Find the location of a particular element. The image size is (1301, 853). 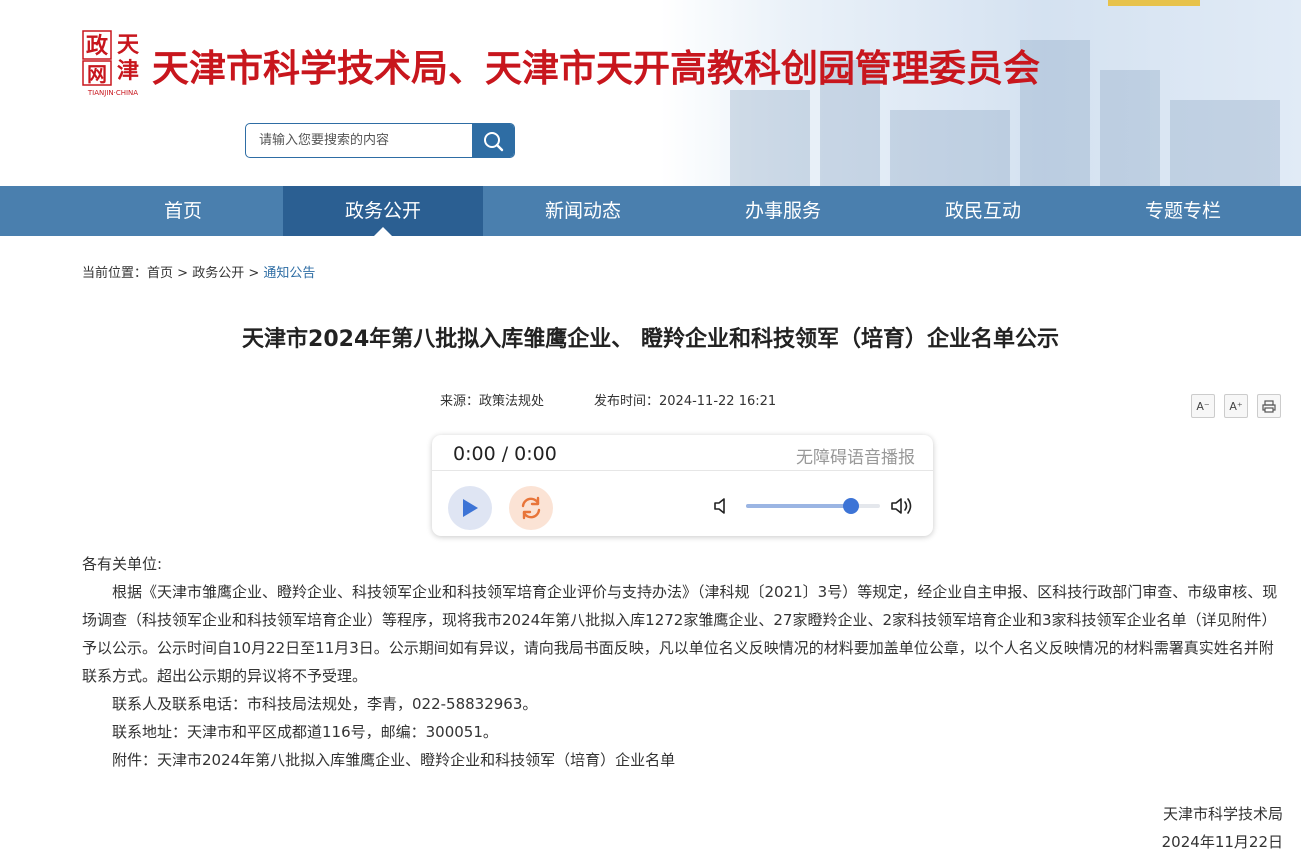

print-icon is located at coordinates (1269, 406).